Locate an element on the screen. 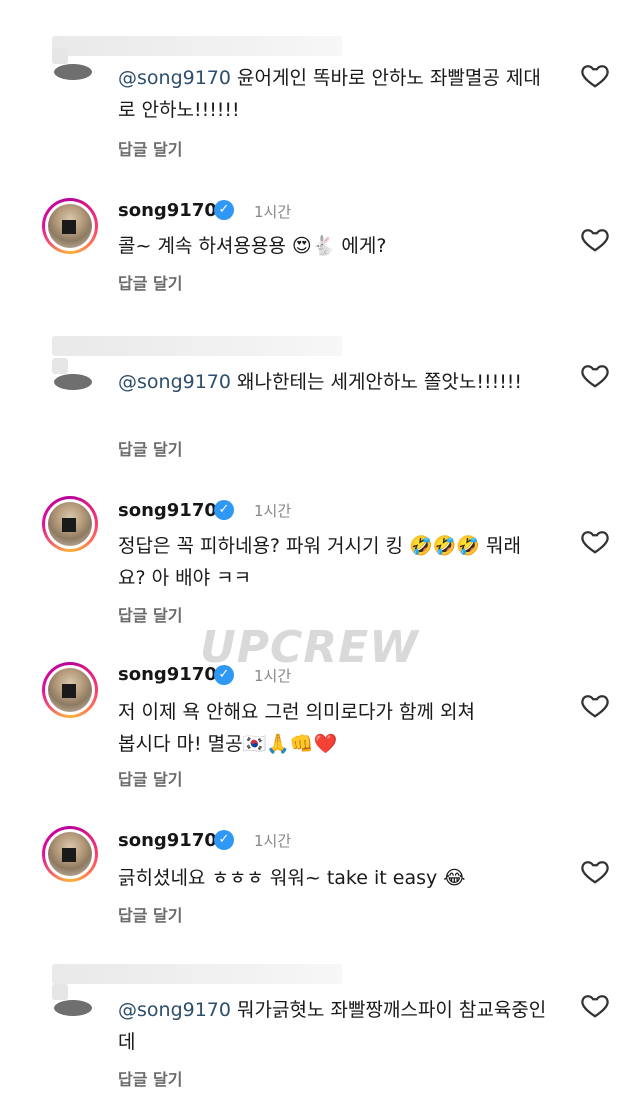 Image resolution: width=640 pixels, height=1118 pixels. comment-text: @song9170 뭐가긁혓노 좌빨짱깨스파이 참교육중인데 is located at coordinates (332, 1026).